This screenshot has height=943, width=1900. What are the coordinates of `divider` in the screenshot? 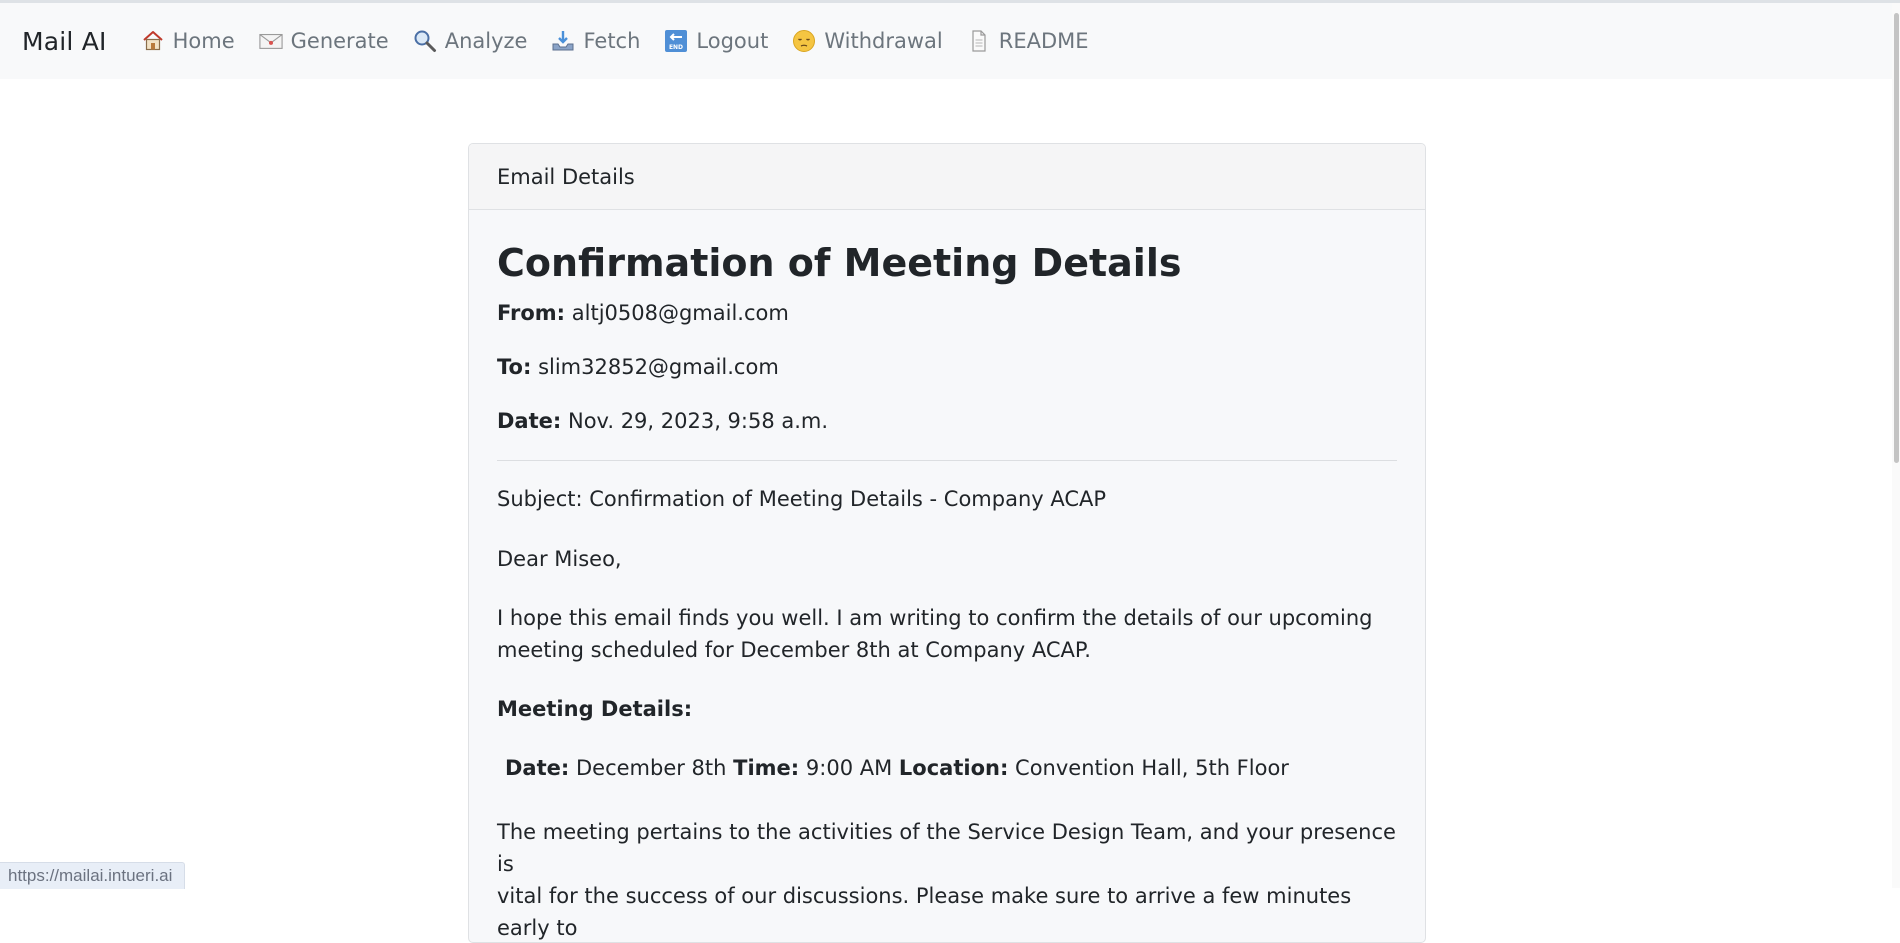 It's located at (947, 460).